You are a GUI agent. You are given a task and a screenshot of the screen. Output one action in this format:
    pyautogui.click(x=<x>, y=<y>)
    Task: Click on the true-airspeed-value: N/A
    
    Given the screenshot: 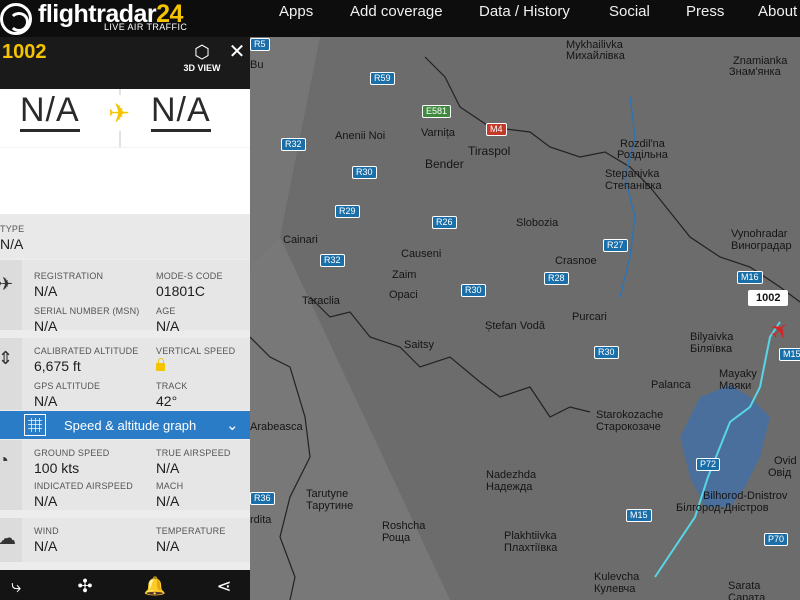 What is the action you would take?
    pyautogui.click(x=168, y=468)
    